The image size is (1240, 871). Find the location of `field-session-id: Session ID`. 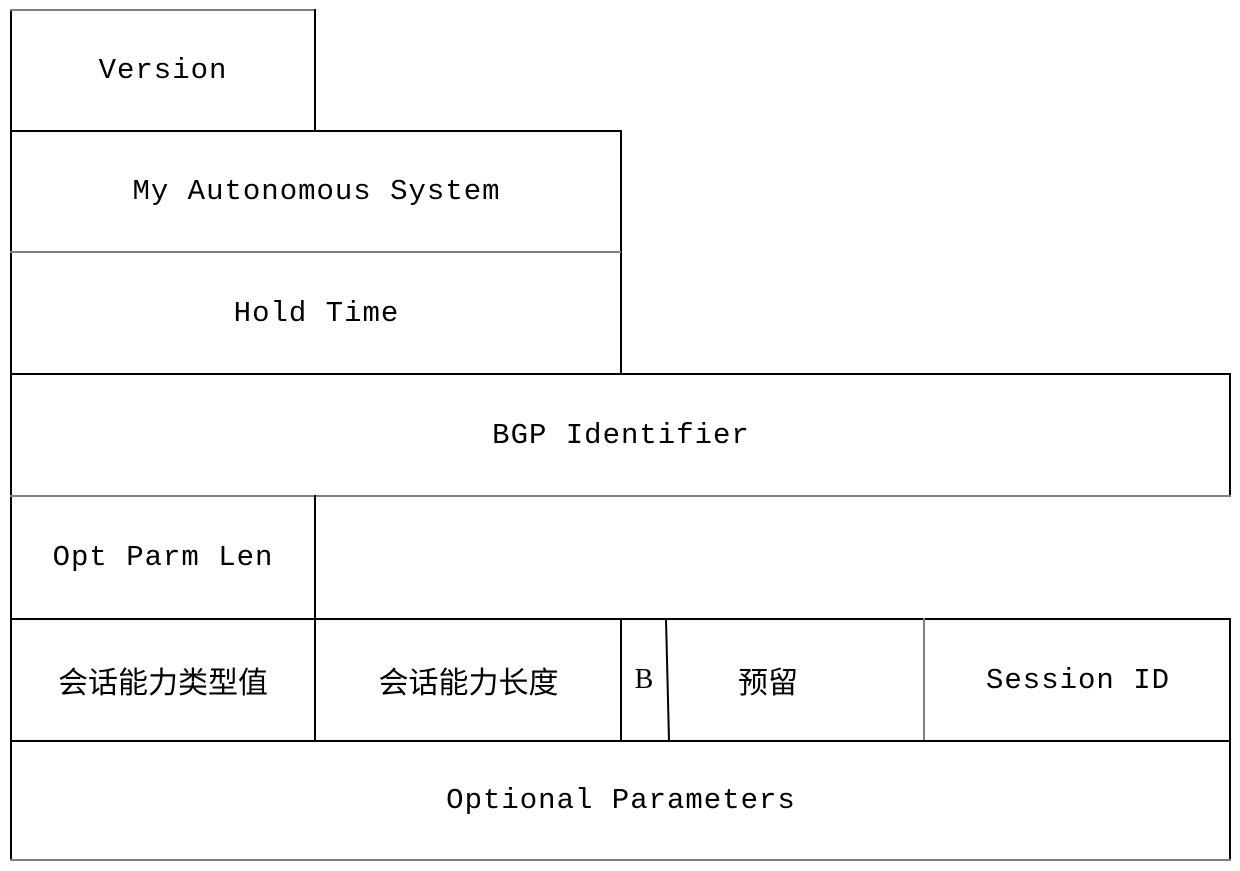

field-session-id: Session ID is located at coordinates (1078, 680).